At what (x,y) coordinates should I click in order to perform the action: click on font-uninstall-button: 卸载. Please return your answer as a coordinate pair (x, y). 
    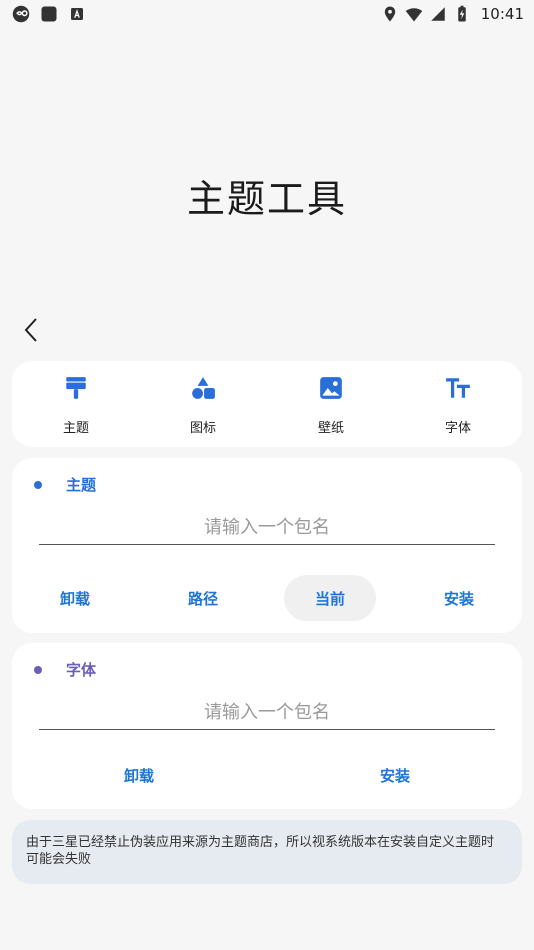
    Looking at the image, I should click on (139, 775).